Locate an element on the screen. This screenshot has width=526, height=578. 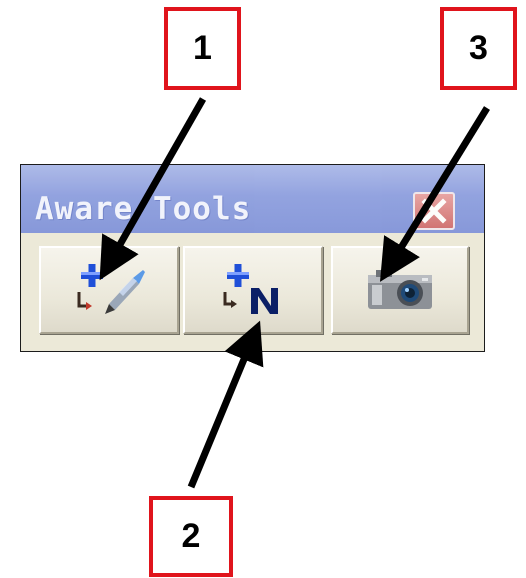
close-button is located at coordinates (434, 211).